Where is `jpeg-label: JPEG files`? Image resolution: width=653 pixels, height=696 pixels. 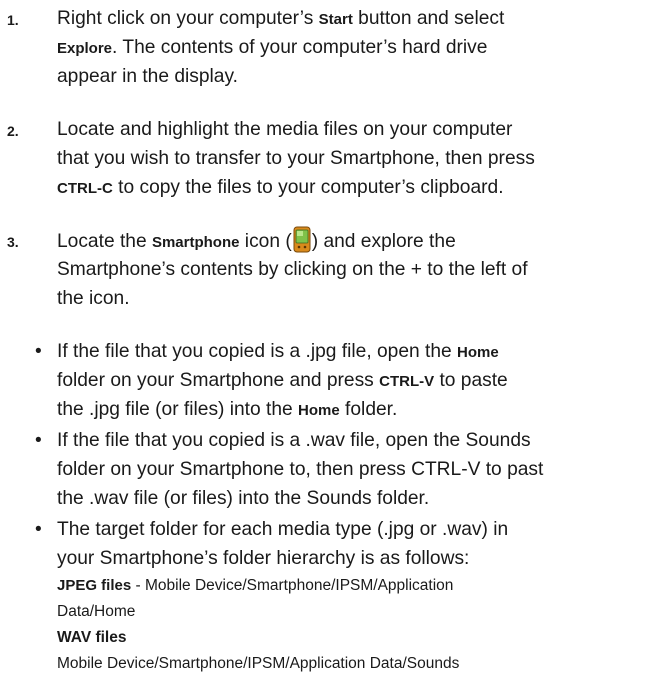 jpeg-label: JPEG files is located at coordinates (94, 585).